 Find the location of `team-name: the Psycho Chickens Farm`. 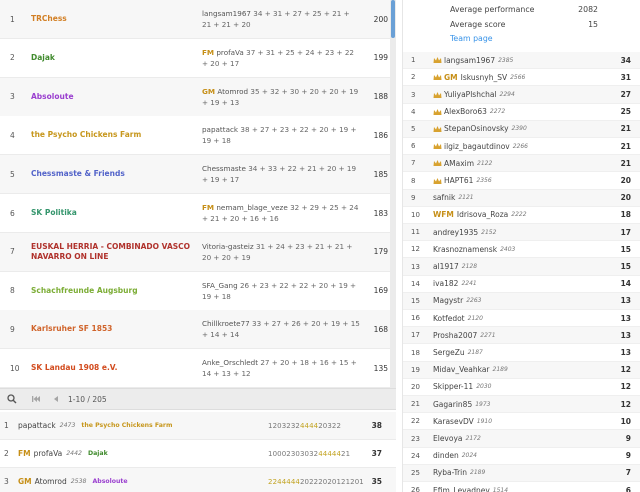

team-name: the Psycho Chickens Farm is located at coordinates (116, 135).